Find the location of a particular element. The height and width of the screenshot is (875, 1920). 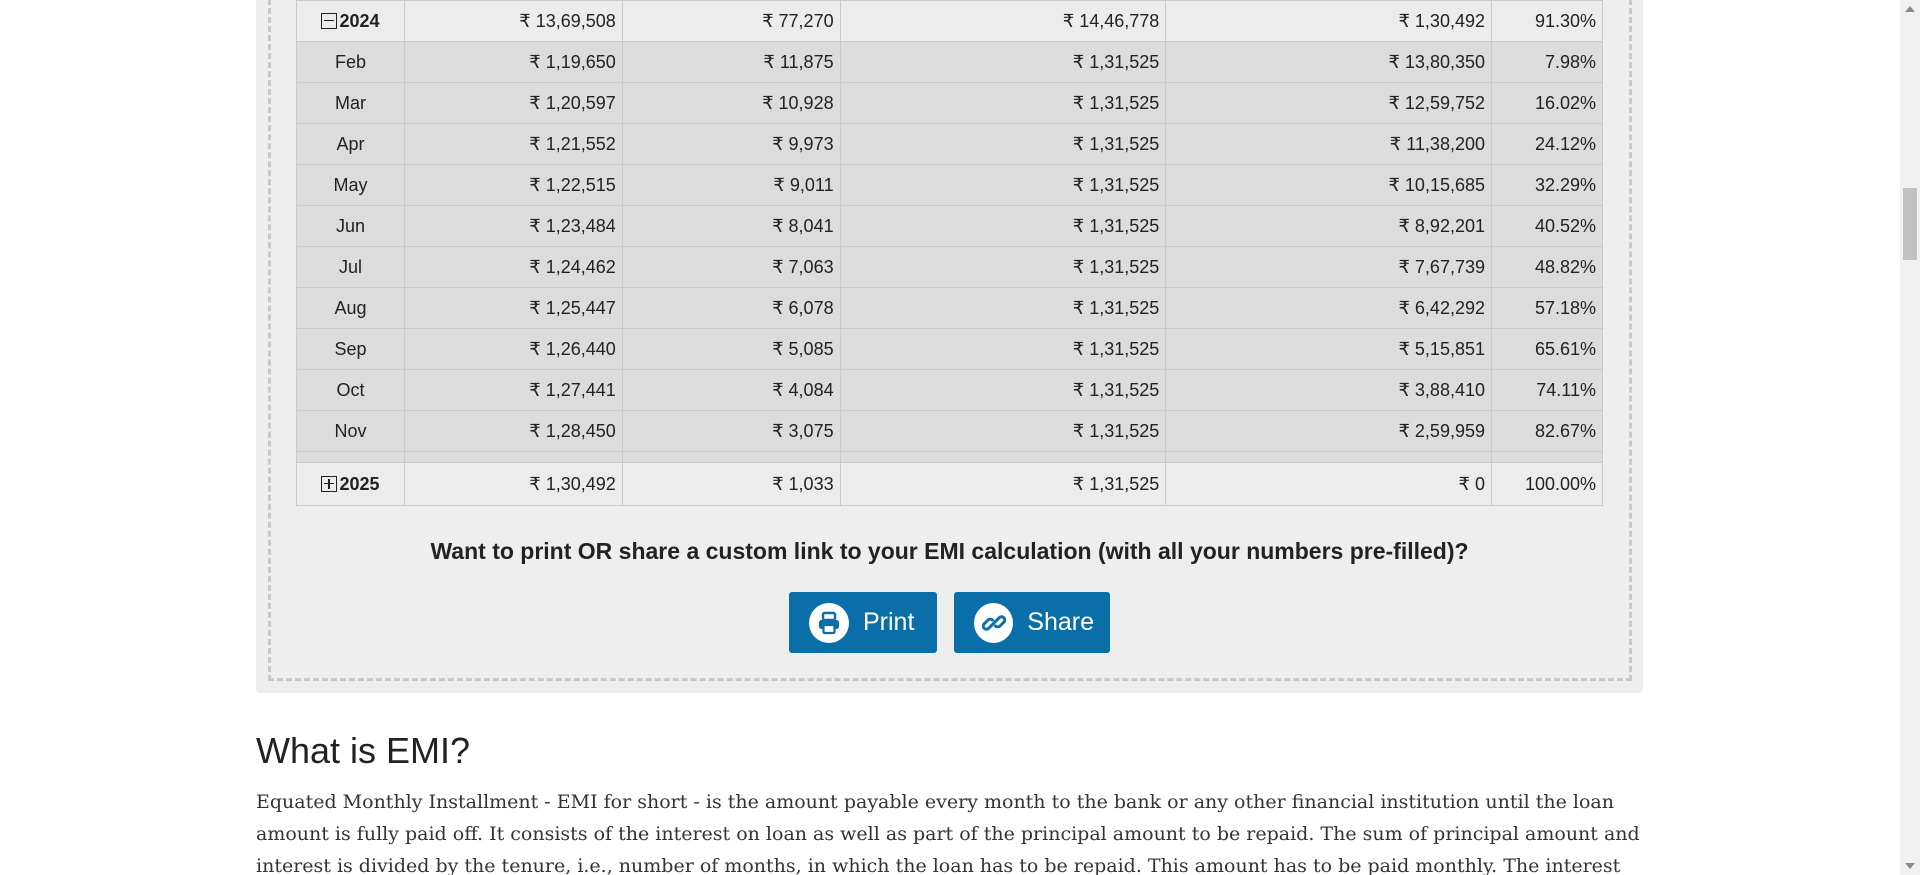

month-paid-pct: 74.11% is located at coordinates (1547, 390).